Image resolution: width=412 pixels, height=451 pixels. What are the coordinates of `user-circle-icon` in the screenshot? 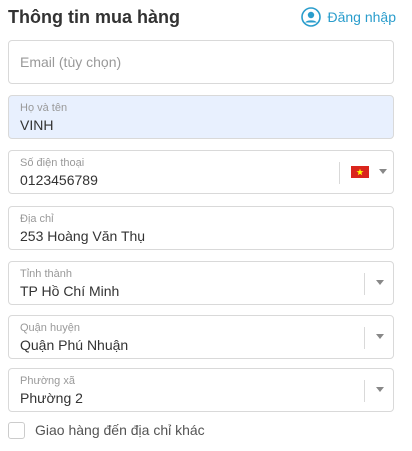 It's located at (311, 17).